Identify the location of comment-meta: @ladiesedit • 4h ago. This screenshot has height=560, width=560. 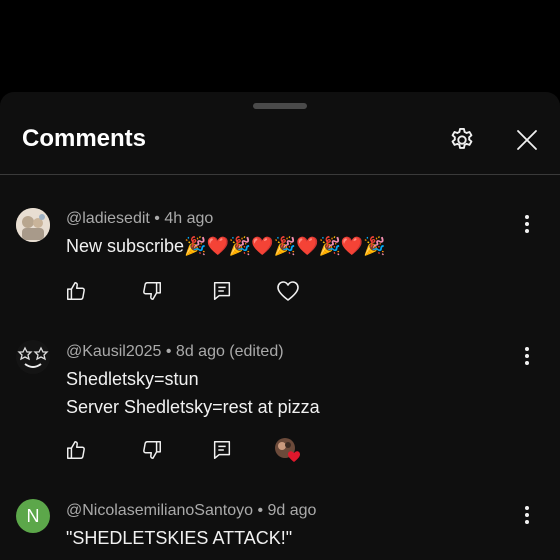
(140, 218).